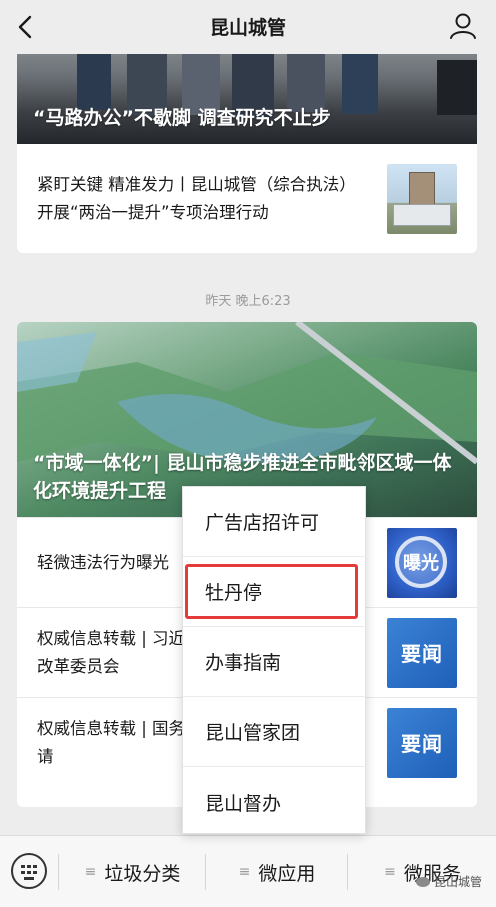 The image size is (496, 907). Describe the element at coordinates (422, 881) in the screenshot. I see `wechat-icon` at that location.